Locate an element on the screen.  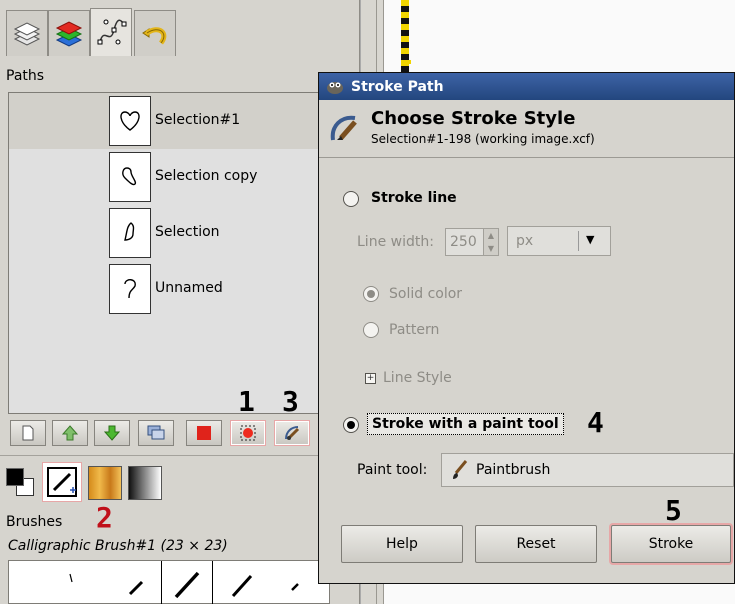
foreground-color-swatch is located at coordinates (15, 477).